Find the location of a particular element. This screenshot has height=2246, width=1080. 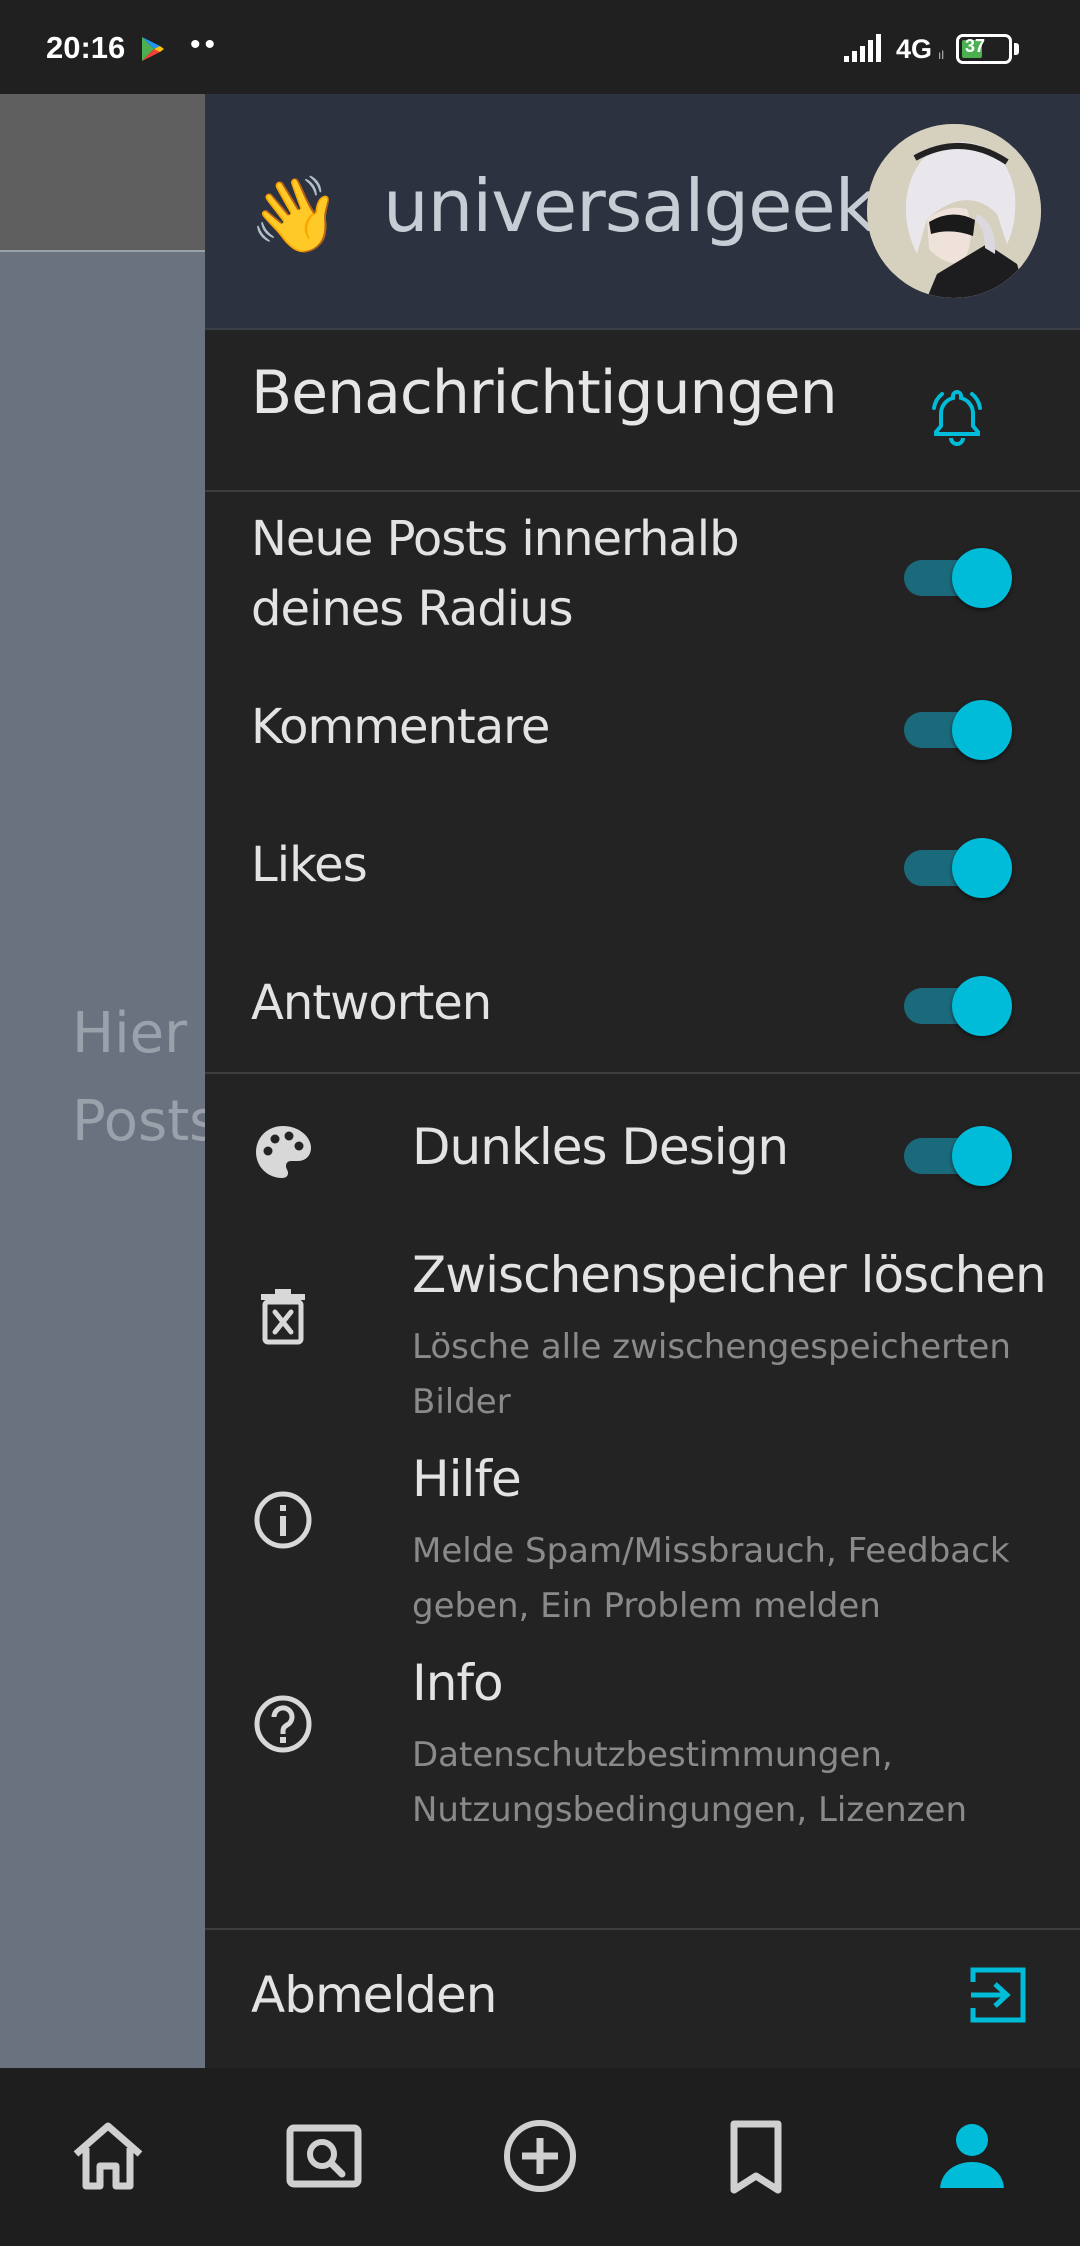

bottom-navigation is located at coordinates (540, 2157).